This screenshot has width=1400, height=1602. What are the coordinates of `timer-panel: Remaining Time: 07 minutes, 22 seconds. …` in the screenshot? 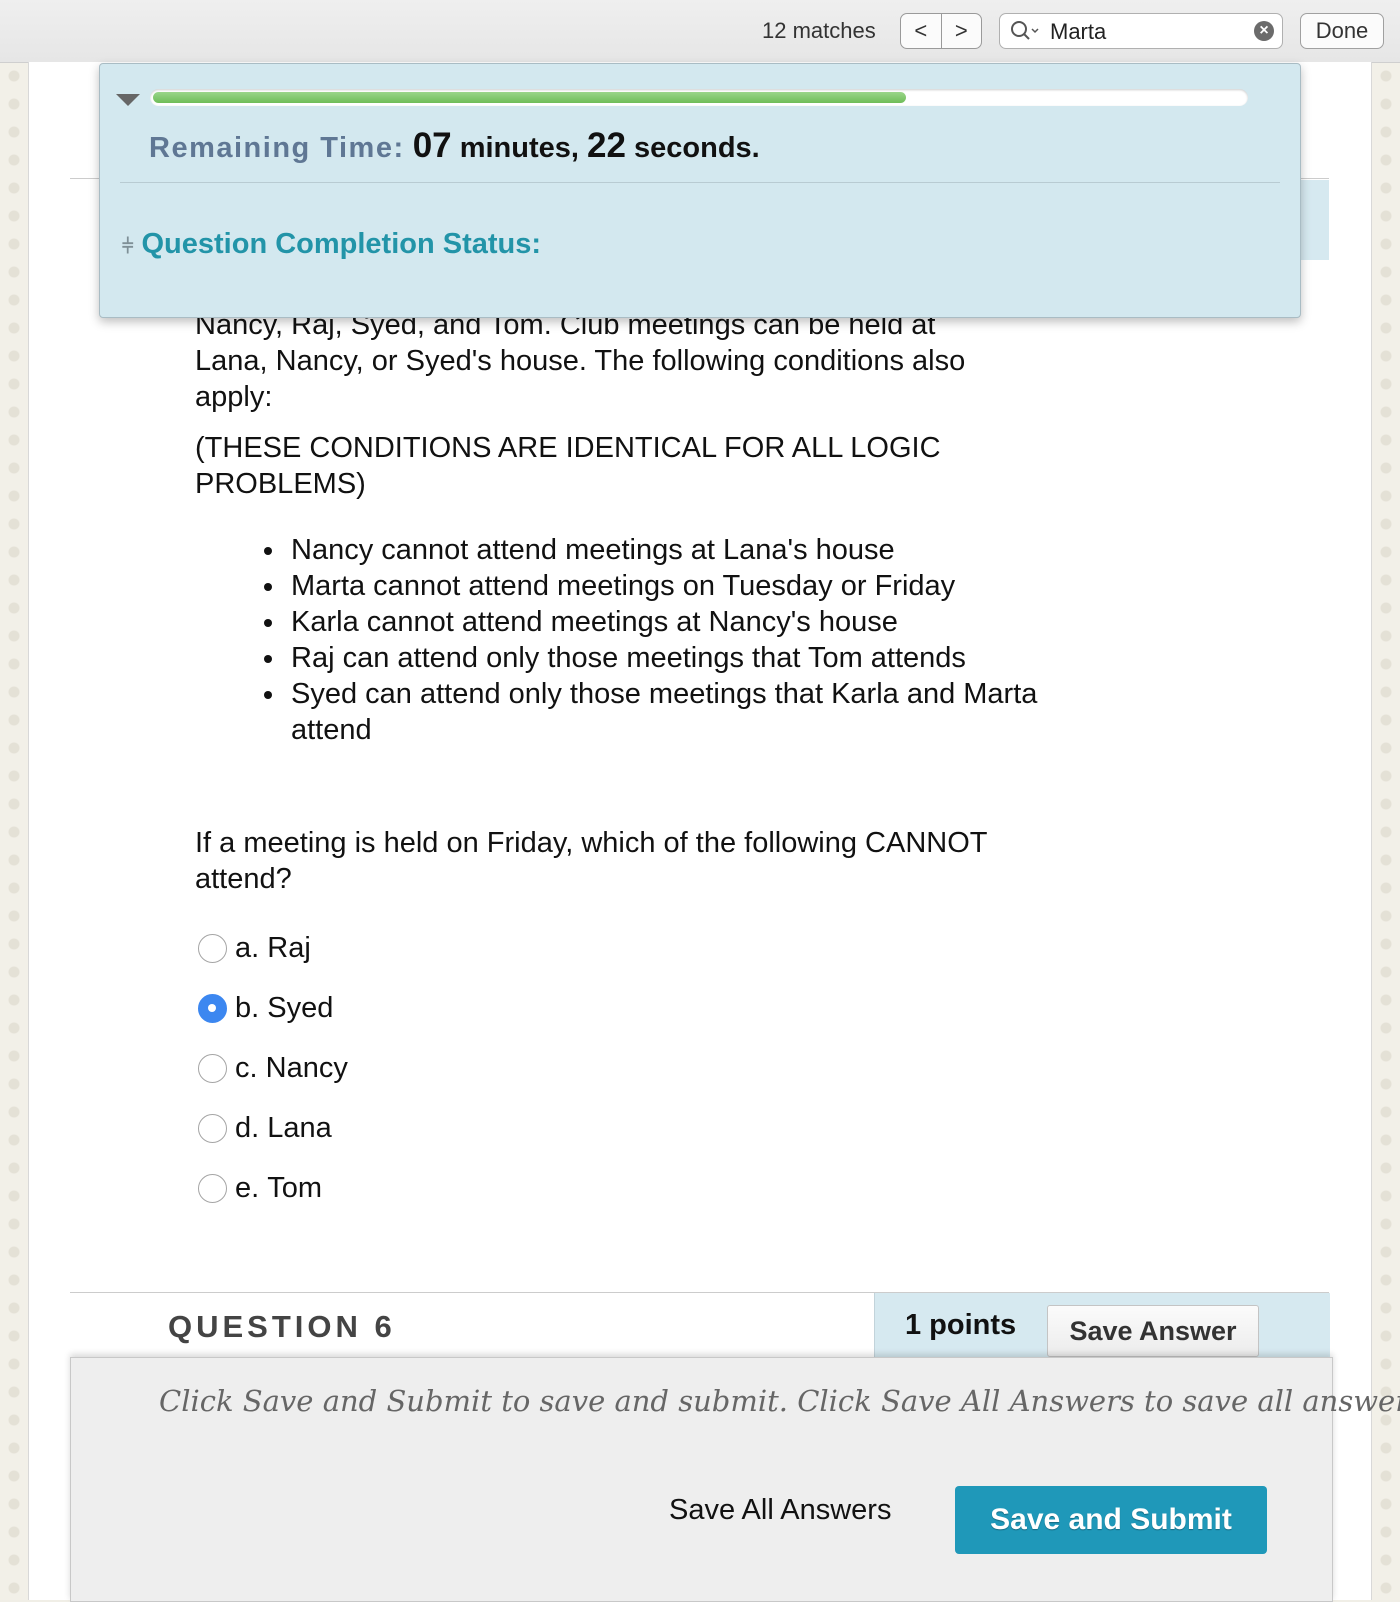 It's located at (700, 190).